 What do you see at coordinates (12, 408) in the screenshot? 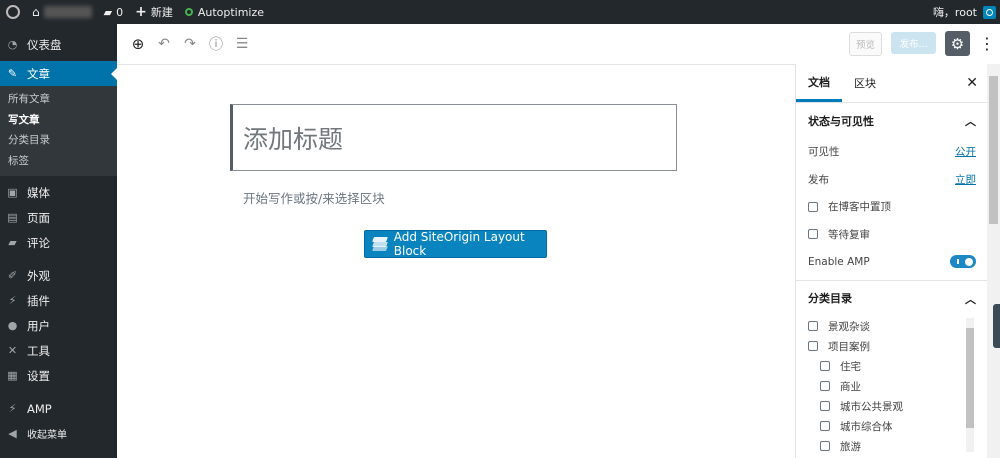
I see `amp-icon: ⚡` at bounding box center [12, 408].